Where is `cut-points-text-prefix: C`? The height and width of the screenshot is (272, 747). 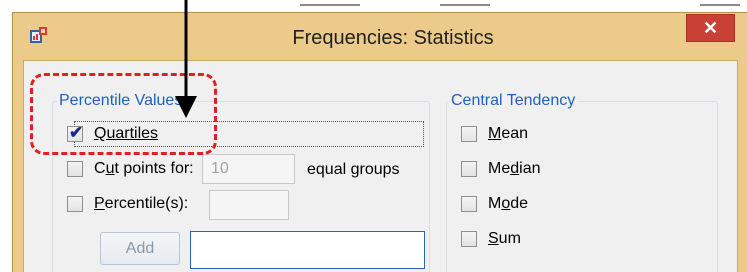
cut-points-text-prefix: C is located at coordinates (100, 168).